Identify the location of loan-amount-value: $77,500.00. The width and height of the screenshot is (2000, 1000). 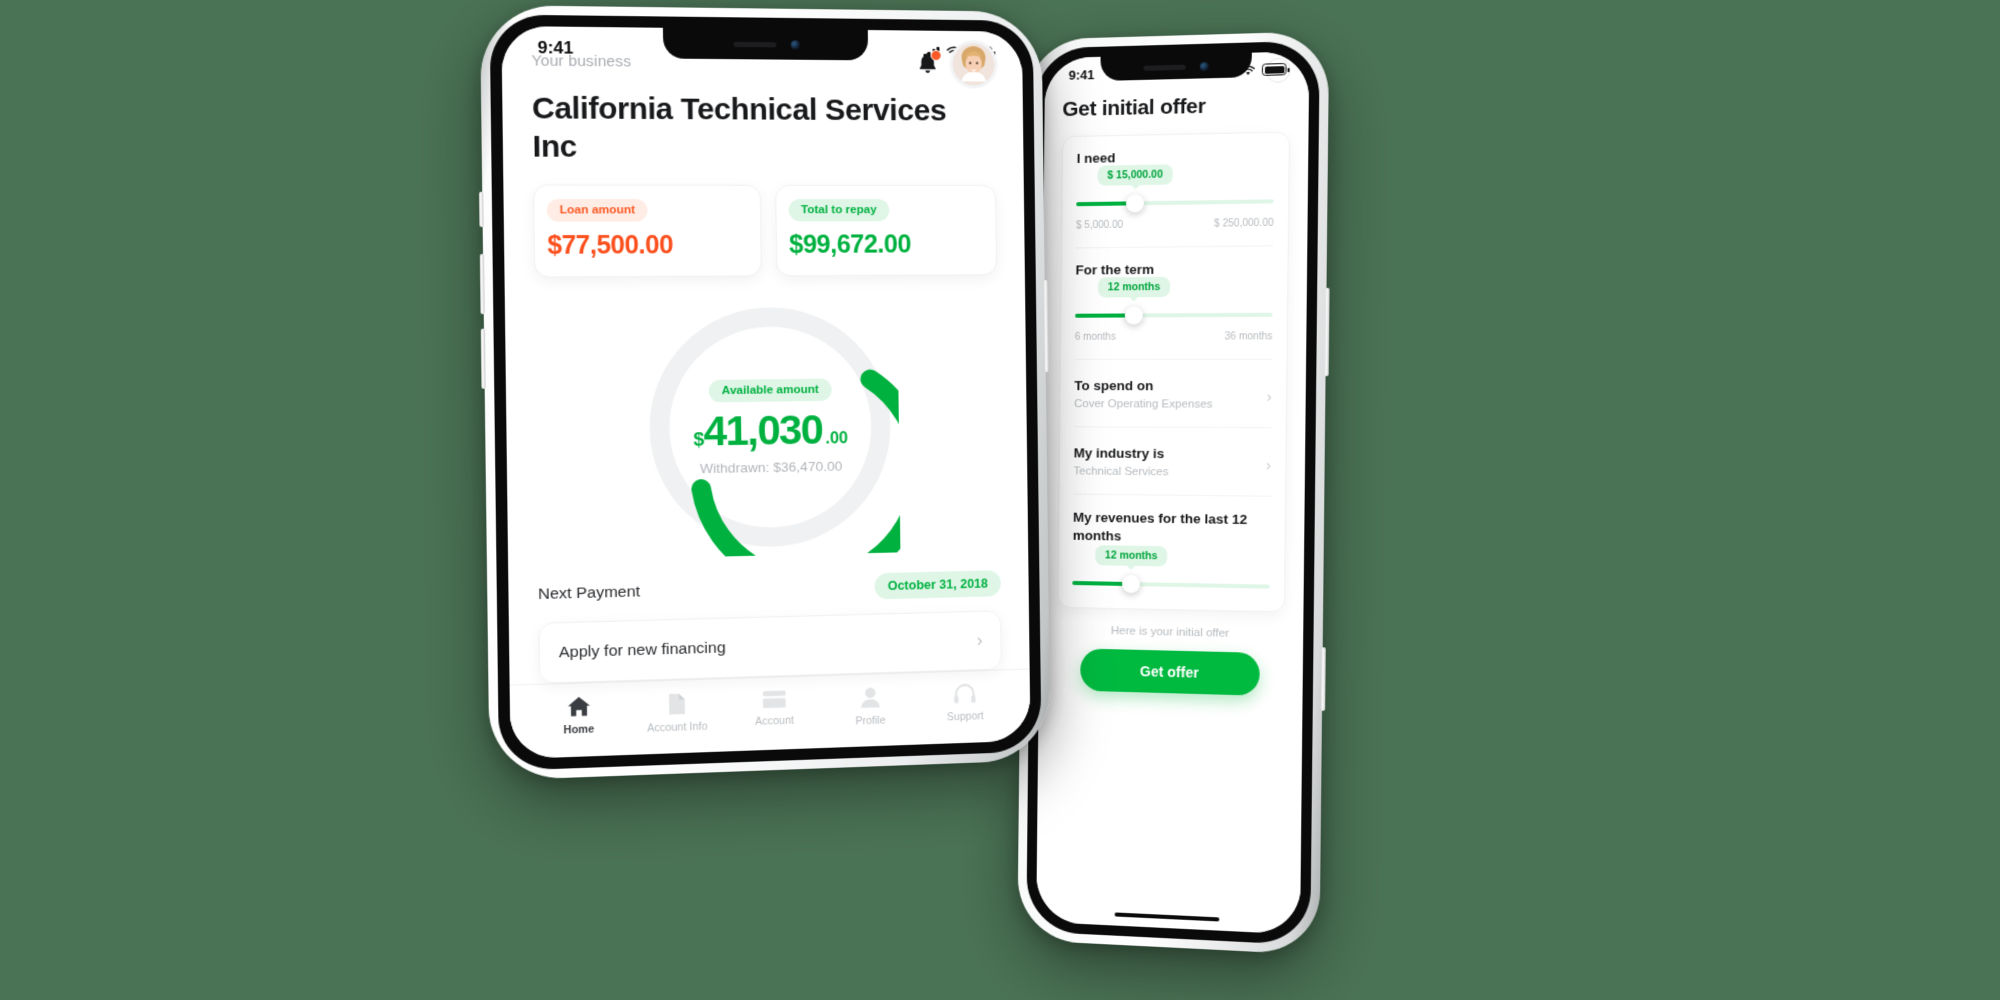
(610, 245).